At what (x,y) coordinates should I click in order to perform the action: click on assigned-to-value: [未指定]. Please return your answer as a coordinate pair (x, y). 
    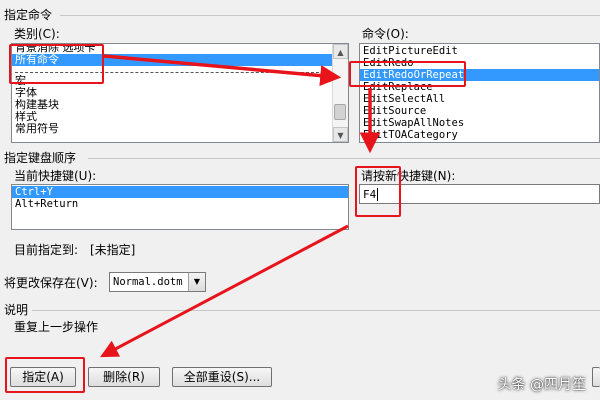
    Looking at the image, I should click on (113, 250).